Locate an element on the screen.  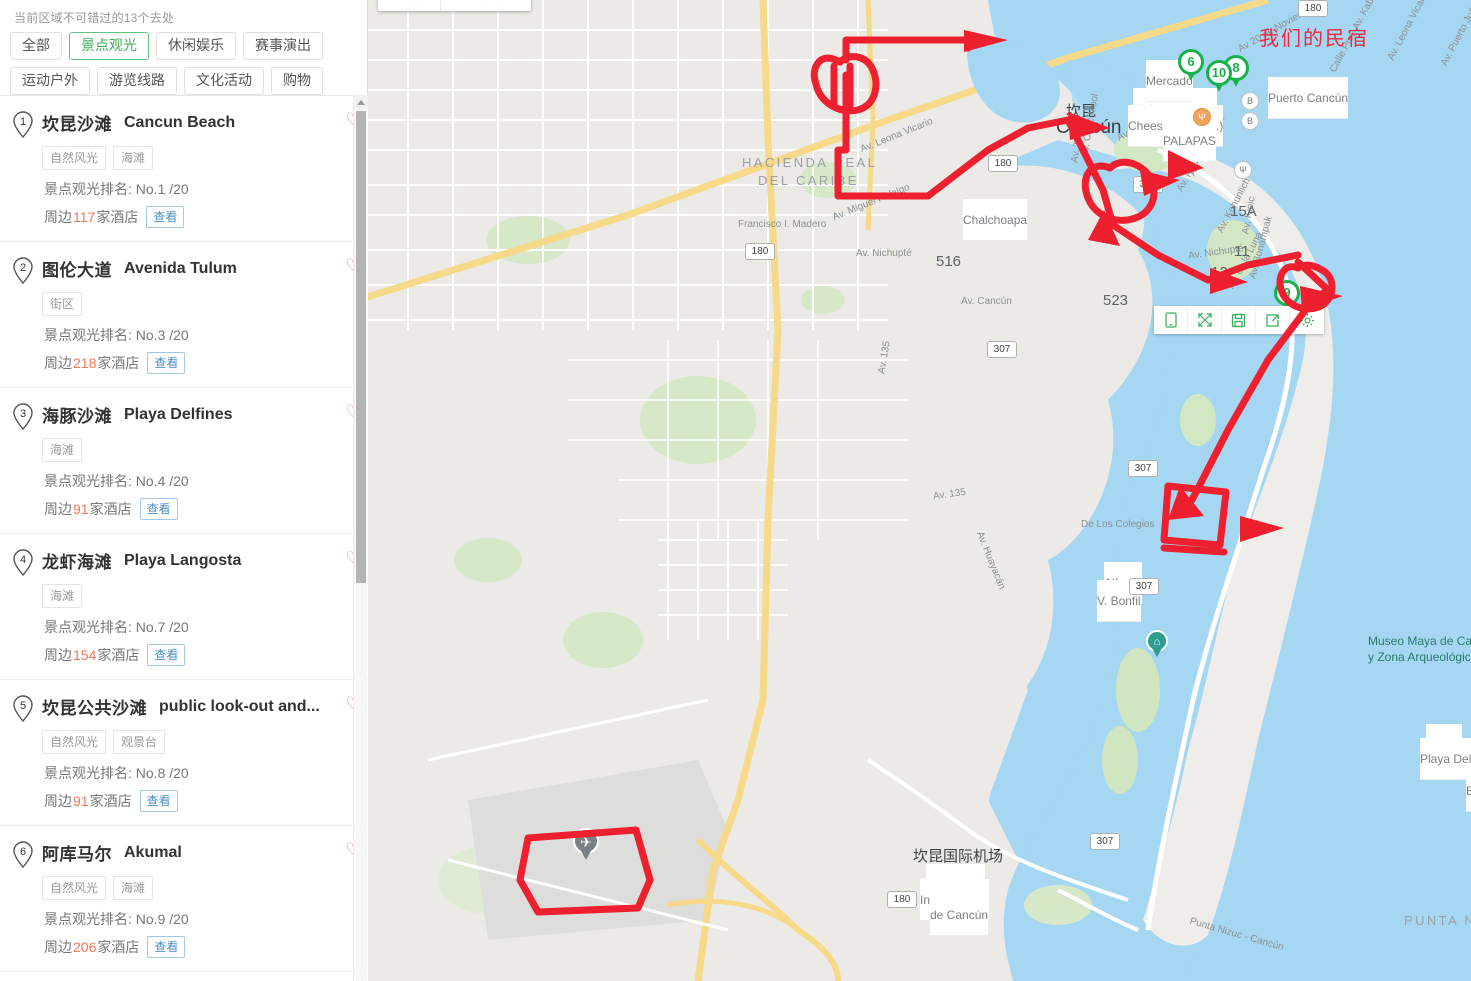
list-pin-icon: 1 is located at coordinates (23, 125).